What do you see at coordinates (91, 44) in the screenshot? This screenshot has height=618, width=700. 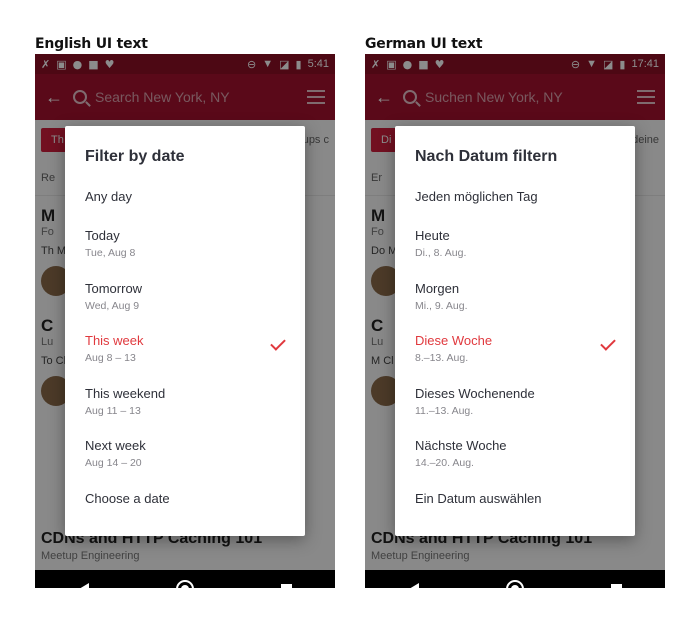 I see `english-caption: English UI text` at bounding box center [91, 44].